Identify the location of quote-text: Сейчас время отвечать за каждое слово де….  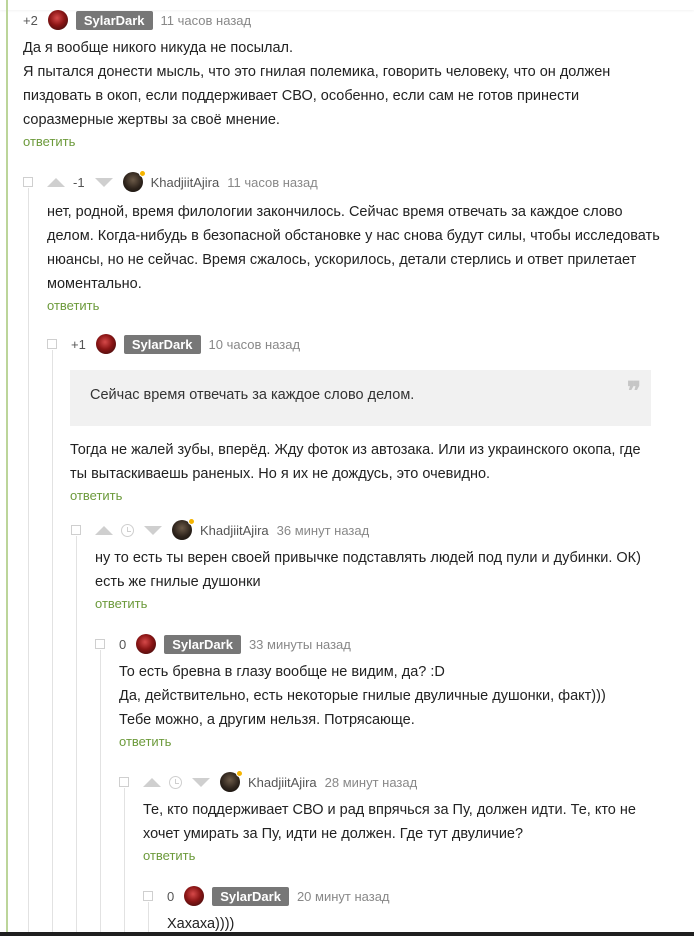
(252, 395).